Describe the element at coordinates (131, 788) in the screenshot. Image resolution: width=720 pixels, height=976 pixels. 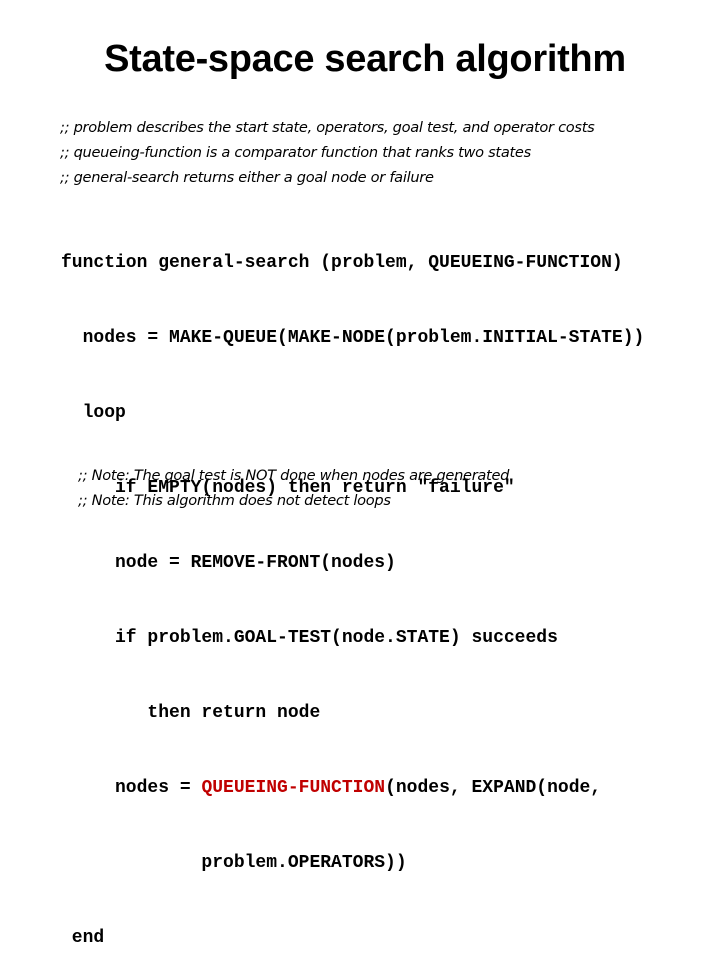
I see `code-prefix: nodes =` at that location.